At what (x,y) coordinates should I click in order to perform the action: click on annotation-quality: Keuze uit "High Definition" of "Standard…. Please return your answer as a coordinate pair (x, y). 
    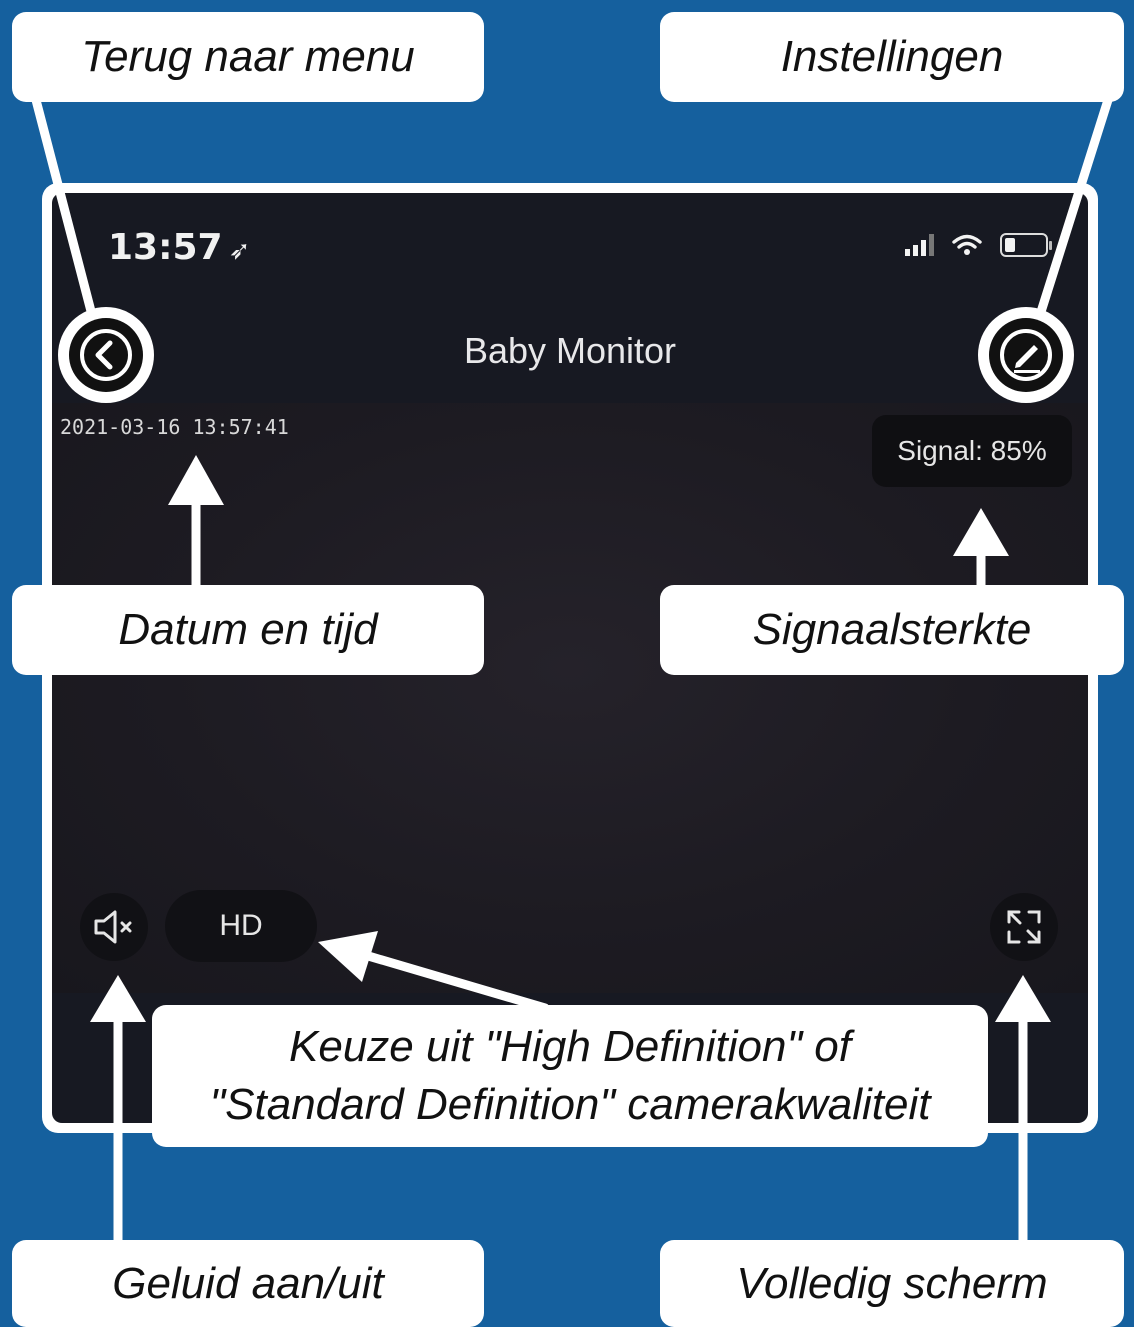
    Looking at the image, I should click on (570, 1076).